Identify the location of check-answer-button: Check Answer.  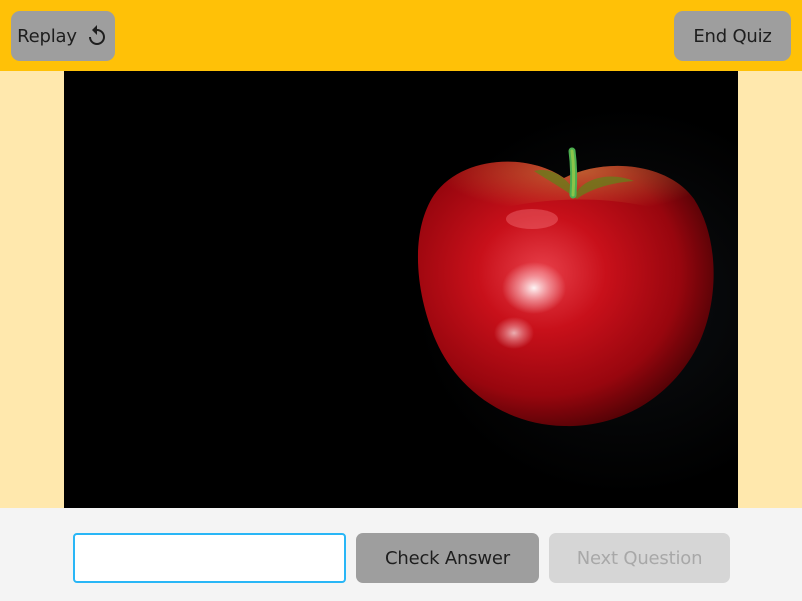
(447, 558).